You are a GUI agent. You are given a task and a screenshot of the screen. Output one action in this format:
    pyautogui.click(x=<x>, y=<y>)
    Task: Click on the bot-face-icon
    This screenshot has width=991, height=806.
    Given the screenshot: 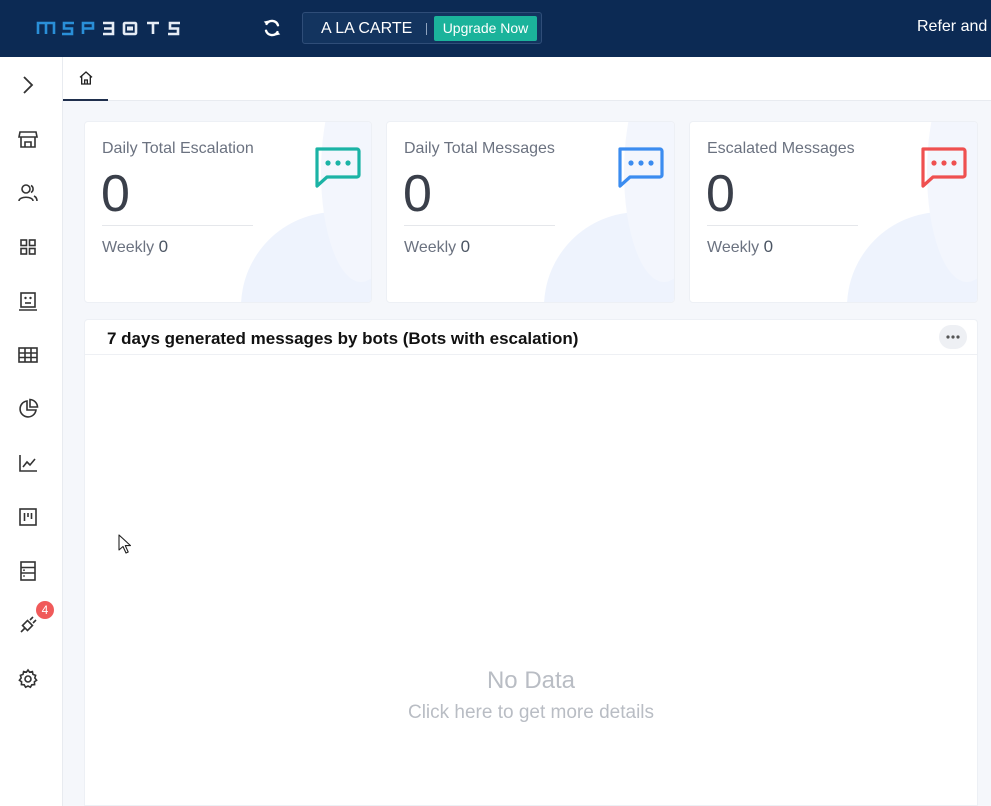 What is the action you would take?
    pyautogui.click(x=28, y=301)
    